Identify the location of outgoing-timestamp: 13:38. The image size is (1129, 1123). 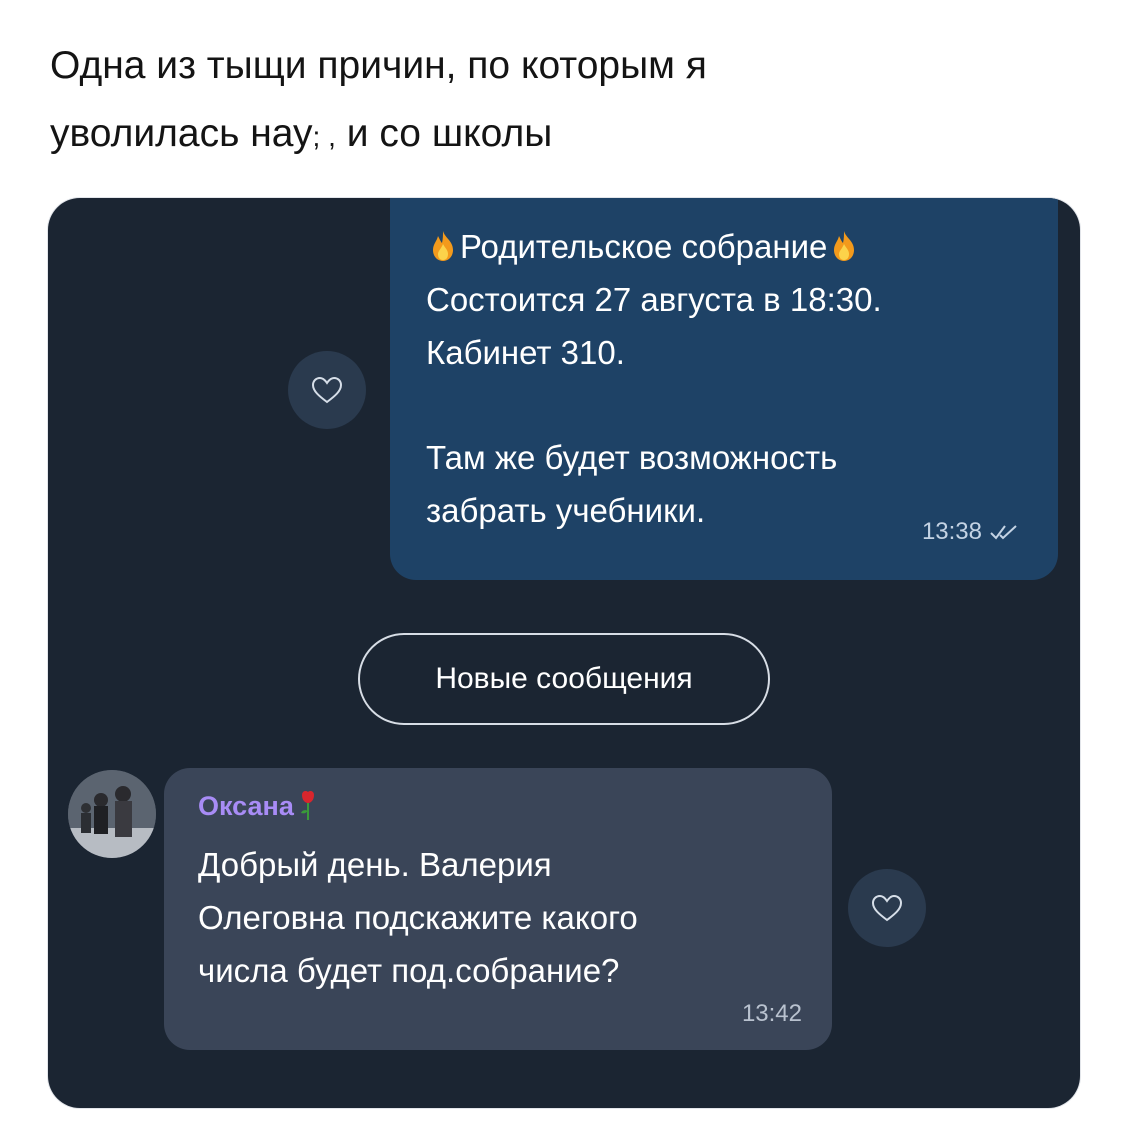
(970, 531).